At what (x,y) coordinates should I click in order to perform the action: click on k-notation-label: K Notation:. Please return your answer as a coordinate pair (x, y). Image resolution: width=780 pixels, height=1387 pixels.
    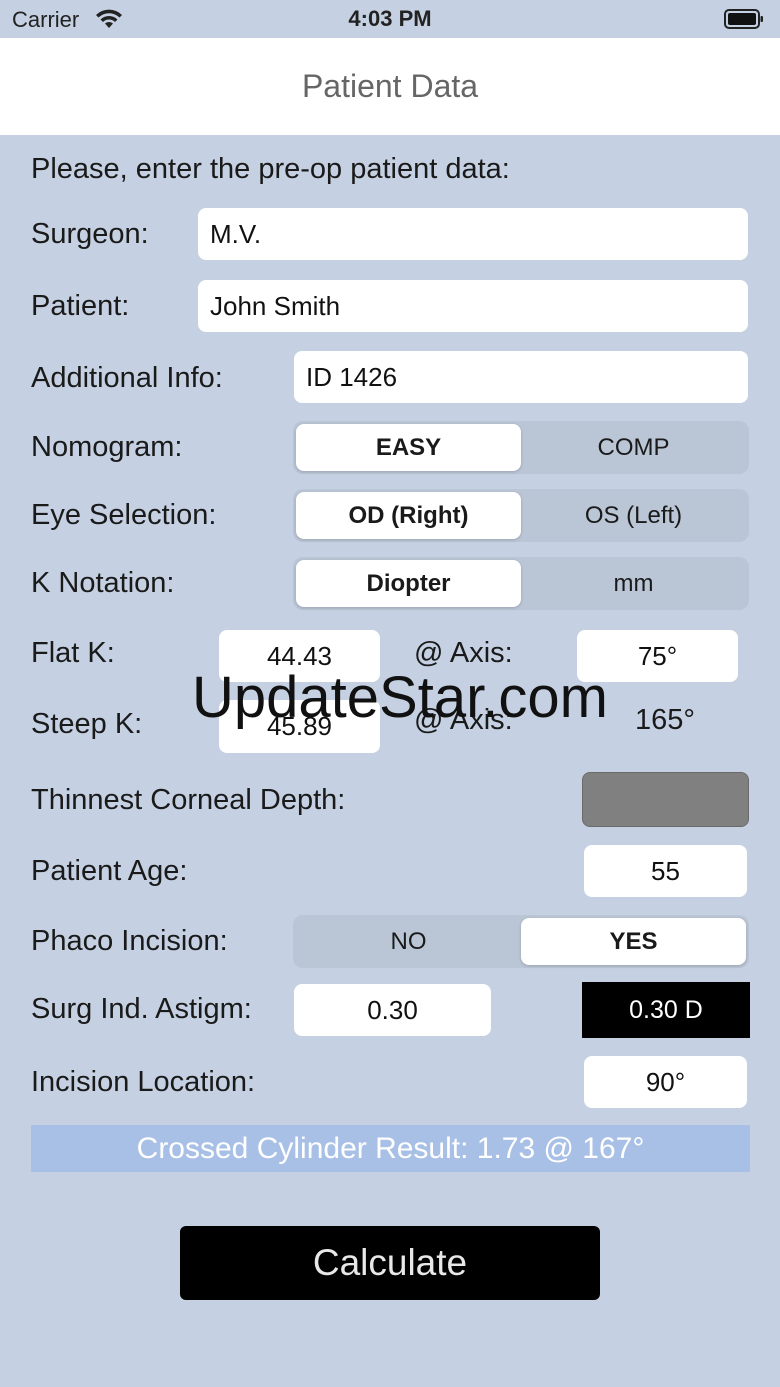
    Looking at the image, I should click on (103, 583).